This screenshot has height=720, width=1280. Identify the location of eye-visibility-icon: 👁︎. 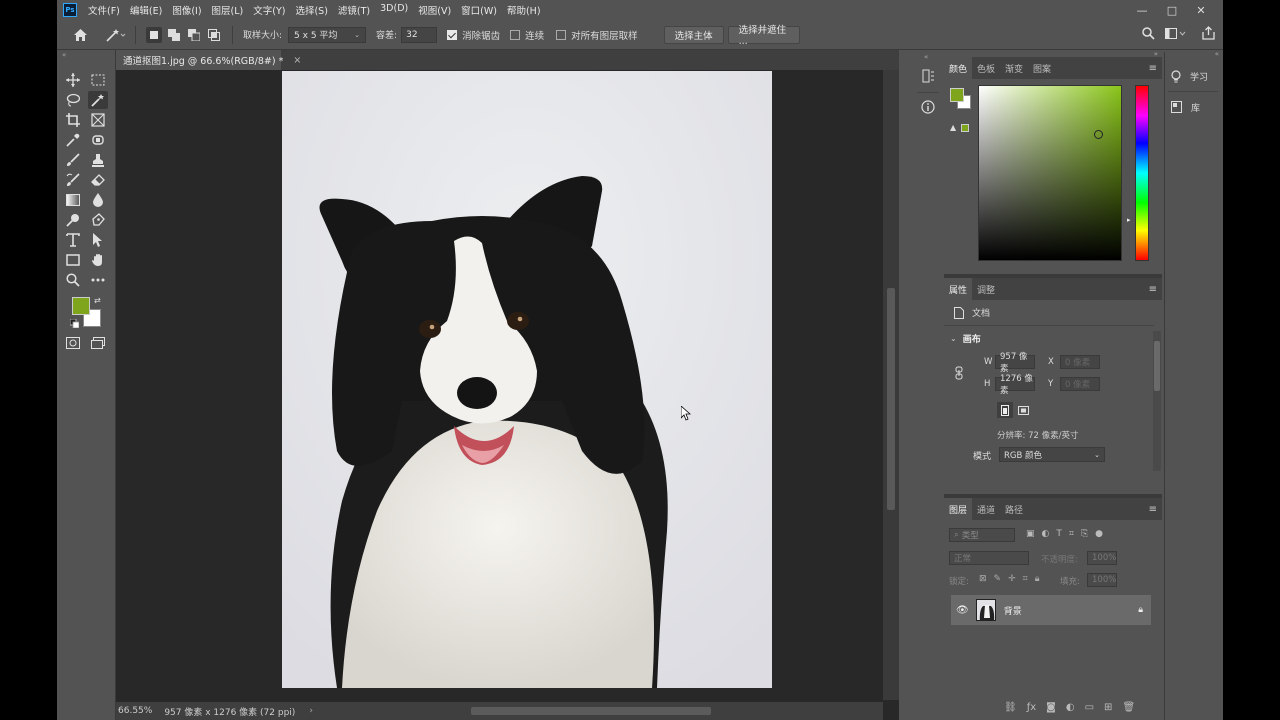
(962, 610).